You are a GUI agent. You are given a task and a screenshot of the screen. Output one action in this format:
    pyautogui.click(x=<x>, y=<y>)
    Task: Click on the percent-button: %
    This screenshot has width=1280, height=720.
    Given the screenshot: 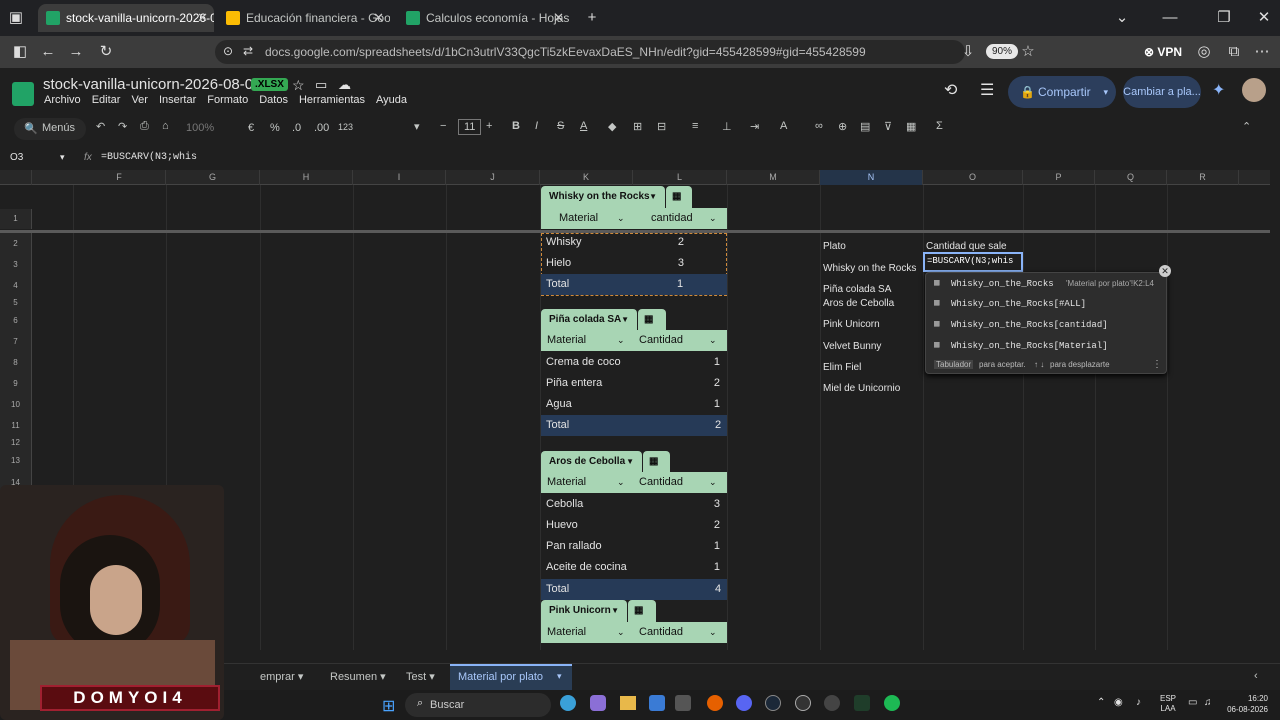 What is the action you would take?
    pyautogui.click(x=275, y=128)
    